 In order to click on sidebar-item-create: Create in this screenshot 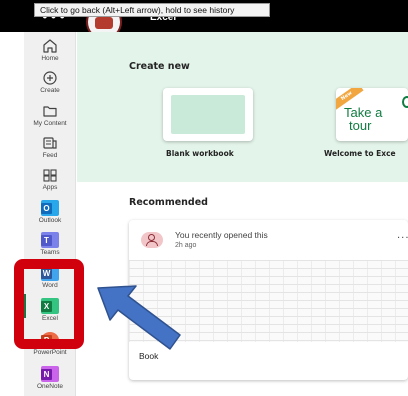, I will do `click(50, 82)`.